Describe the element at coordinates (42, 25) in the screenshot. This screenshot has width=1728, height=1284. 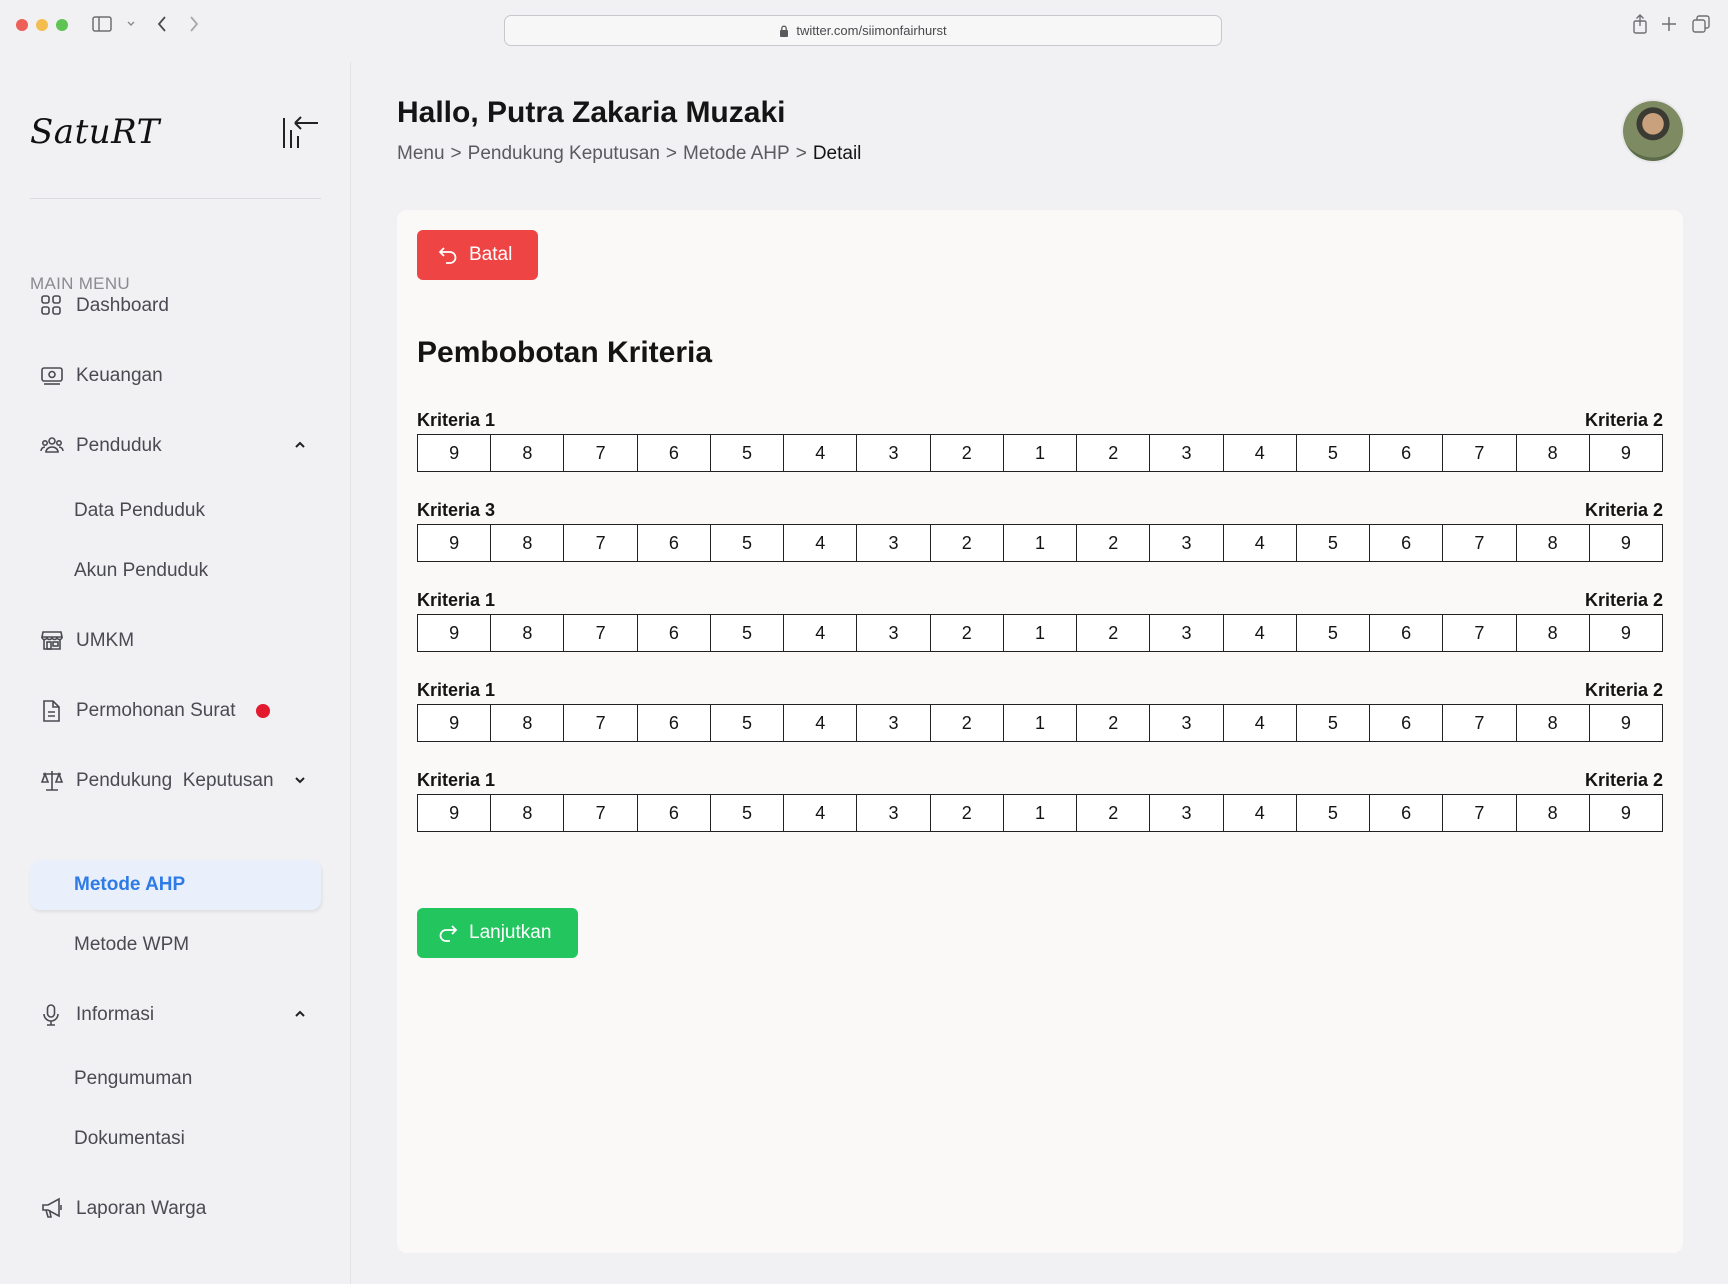
I see `minimize-window-button` at that location.